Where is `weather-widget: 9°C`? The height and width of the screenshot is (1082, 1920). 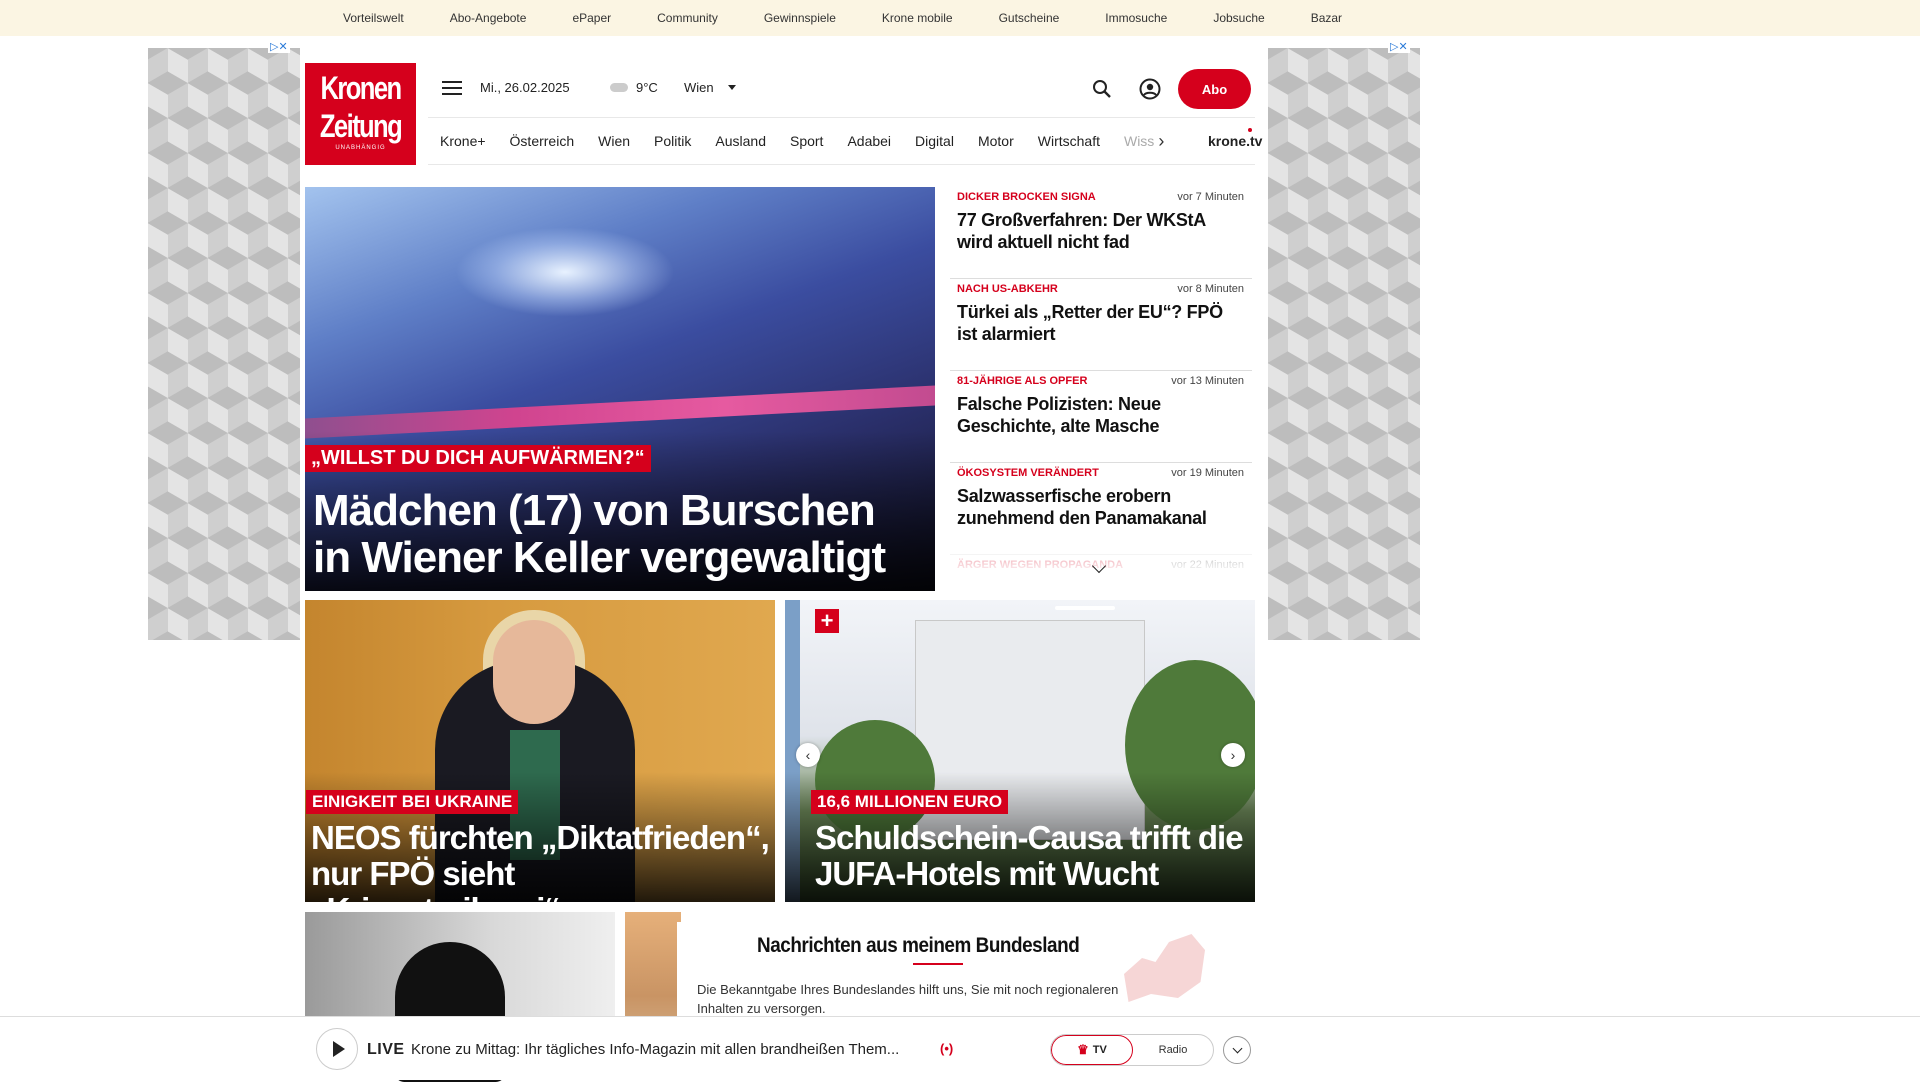
weather-widget: 9°C is located at coordinates (634, 87).